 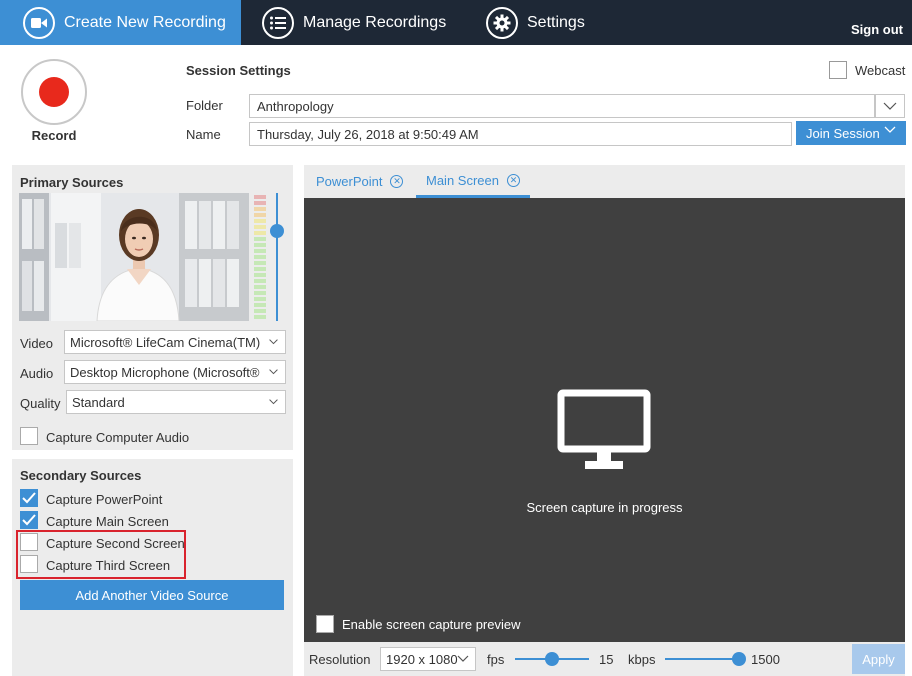 I want to click on secondary-sources-title: Secondary Sources, so click(x=81, y=475).